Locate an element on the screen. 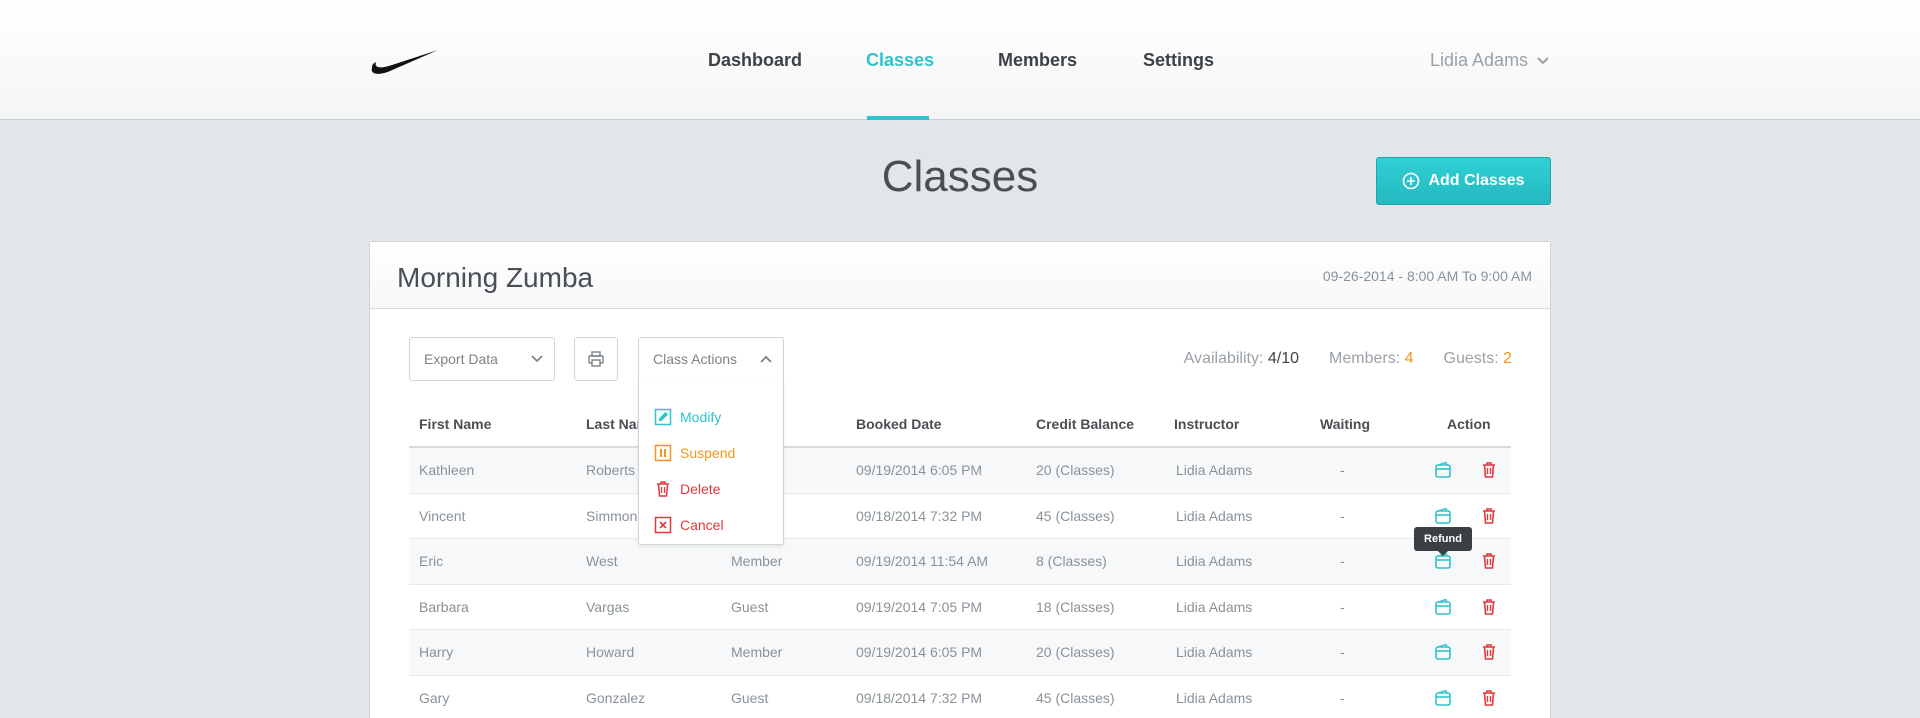  cell-credit-balance: 18 (Classes) is located at coordinates (1075, 606).